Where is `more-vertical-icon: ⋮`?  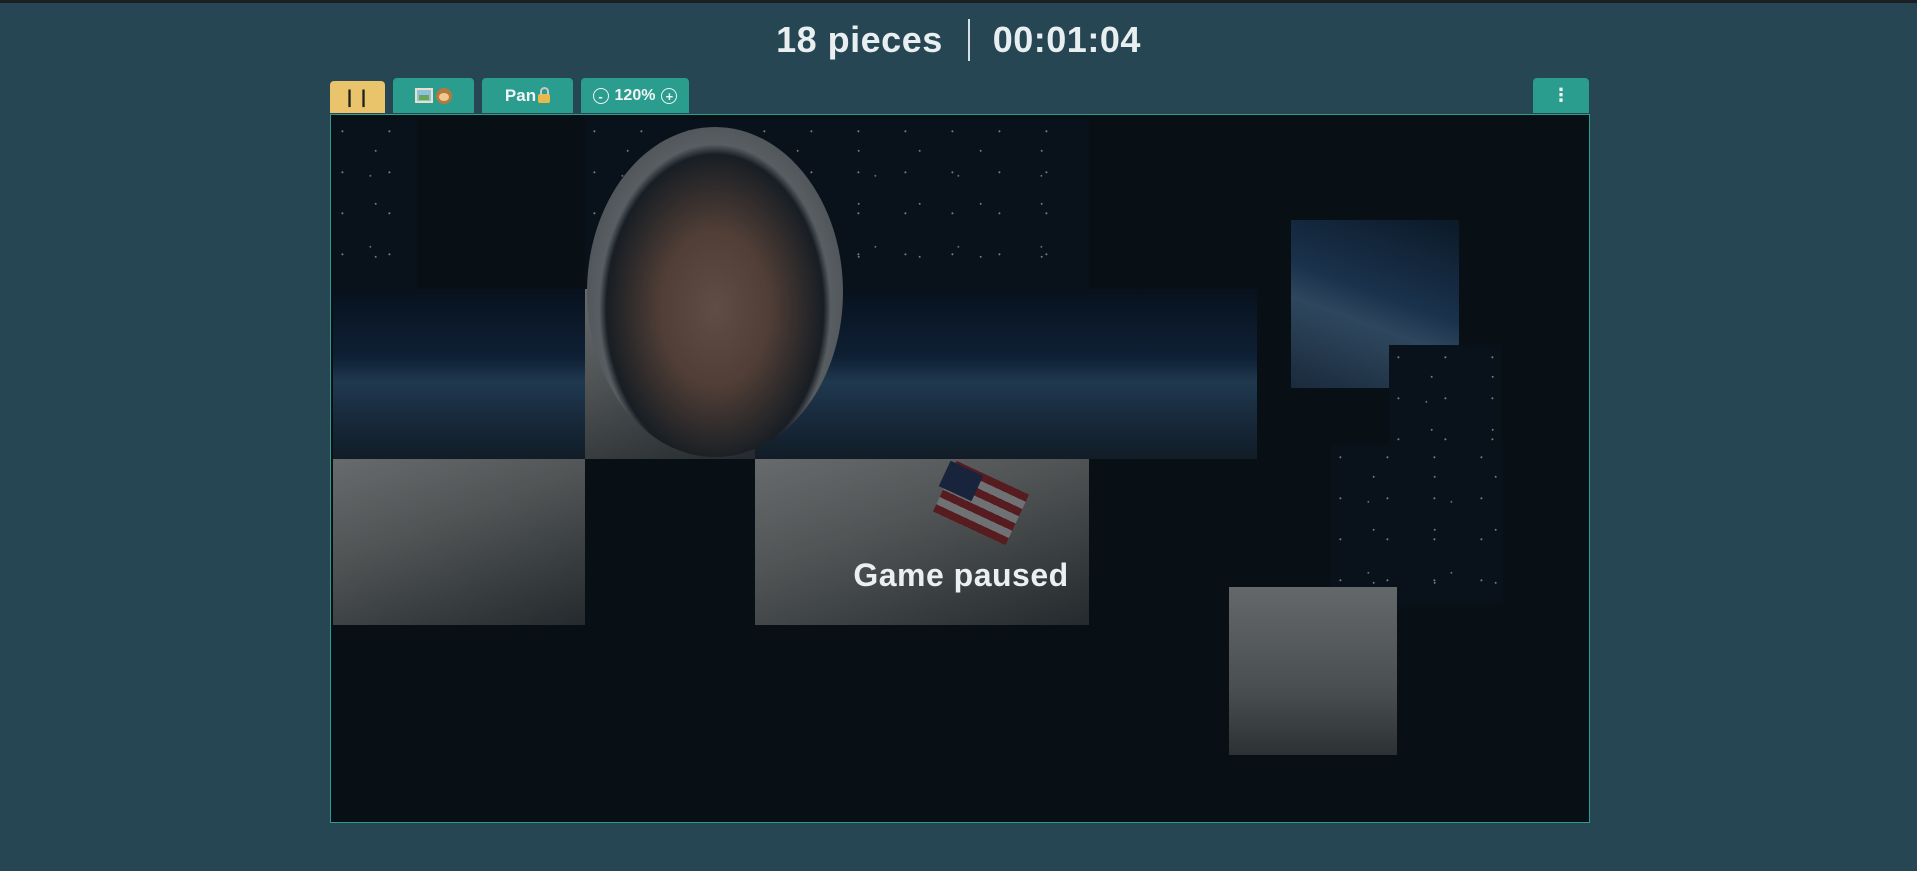
more-vertical-icon: ⋮ is located at coordinates (1561, 95).